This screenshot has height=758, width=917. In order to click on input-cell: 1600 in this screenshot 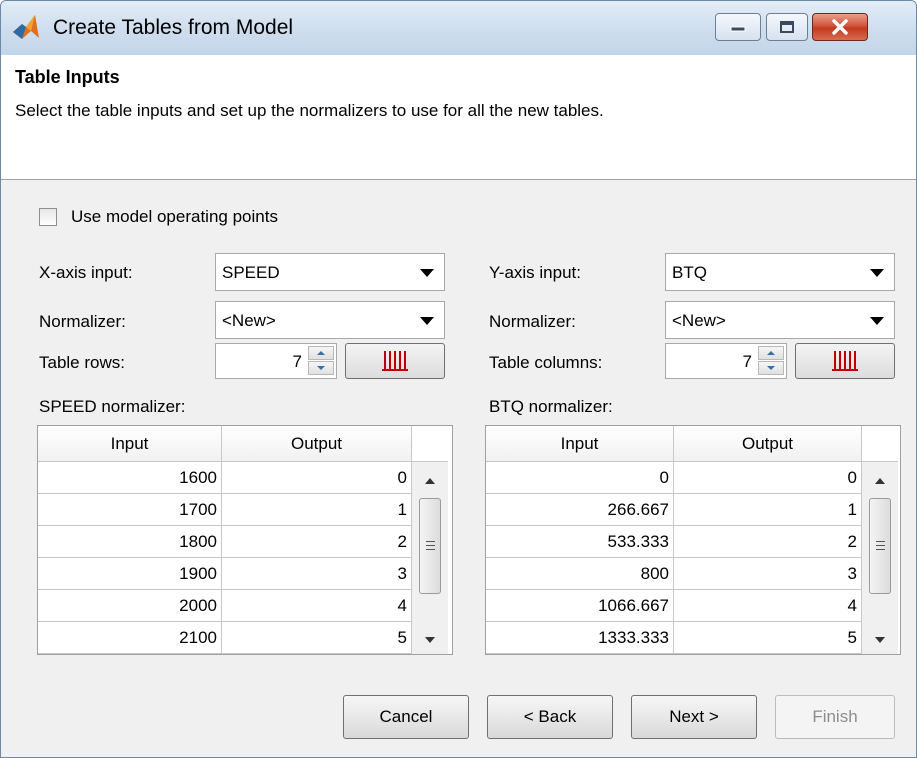, I will do `click(130, 478)`.